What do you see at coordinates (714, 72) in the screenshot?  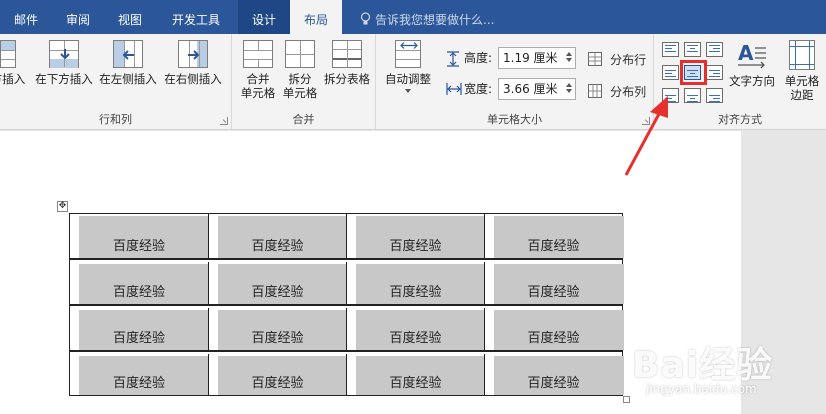 I see `align-middle-right-button` at bounding box center [714, 72].